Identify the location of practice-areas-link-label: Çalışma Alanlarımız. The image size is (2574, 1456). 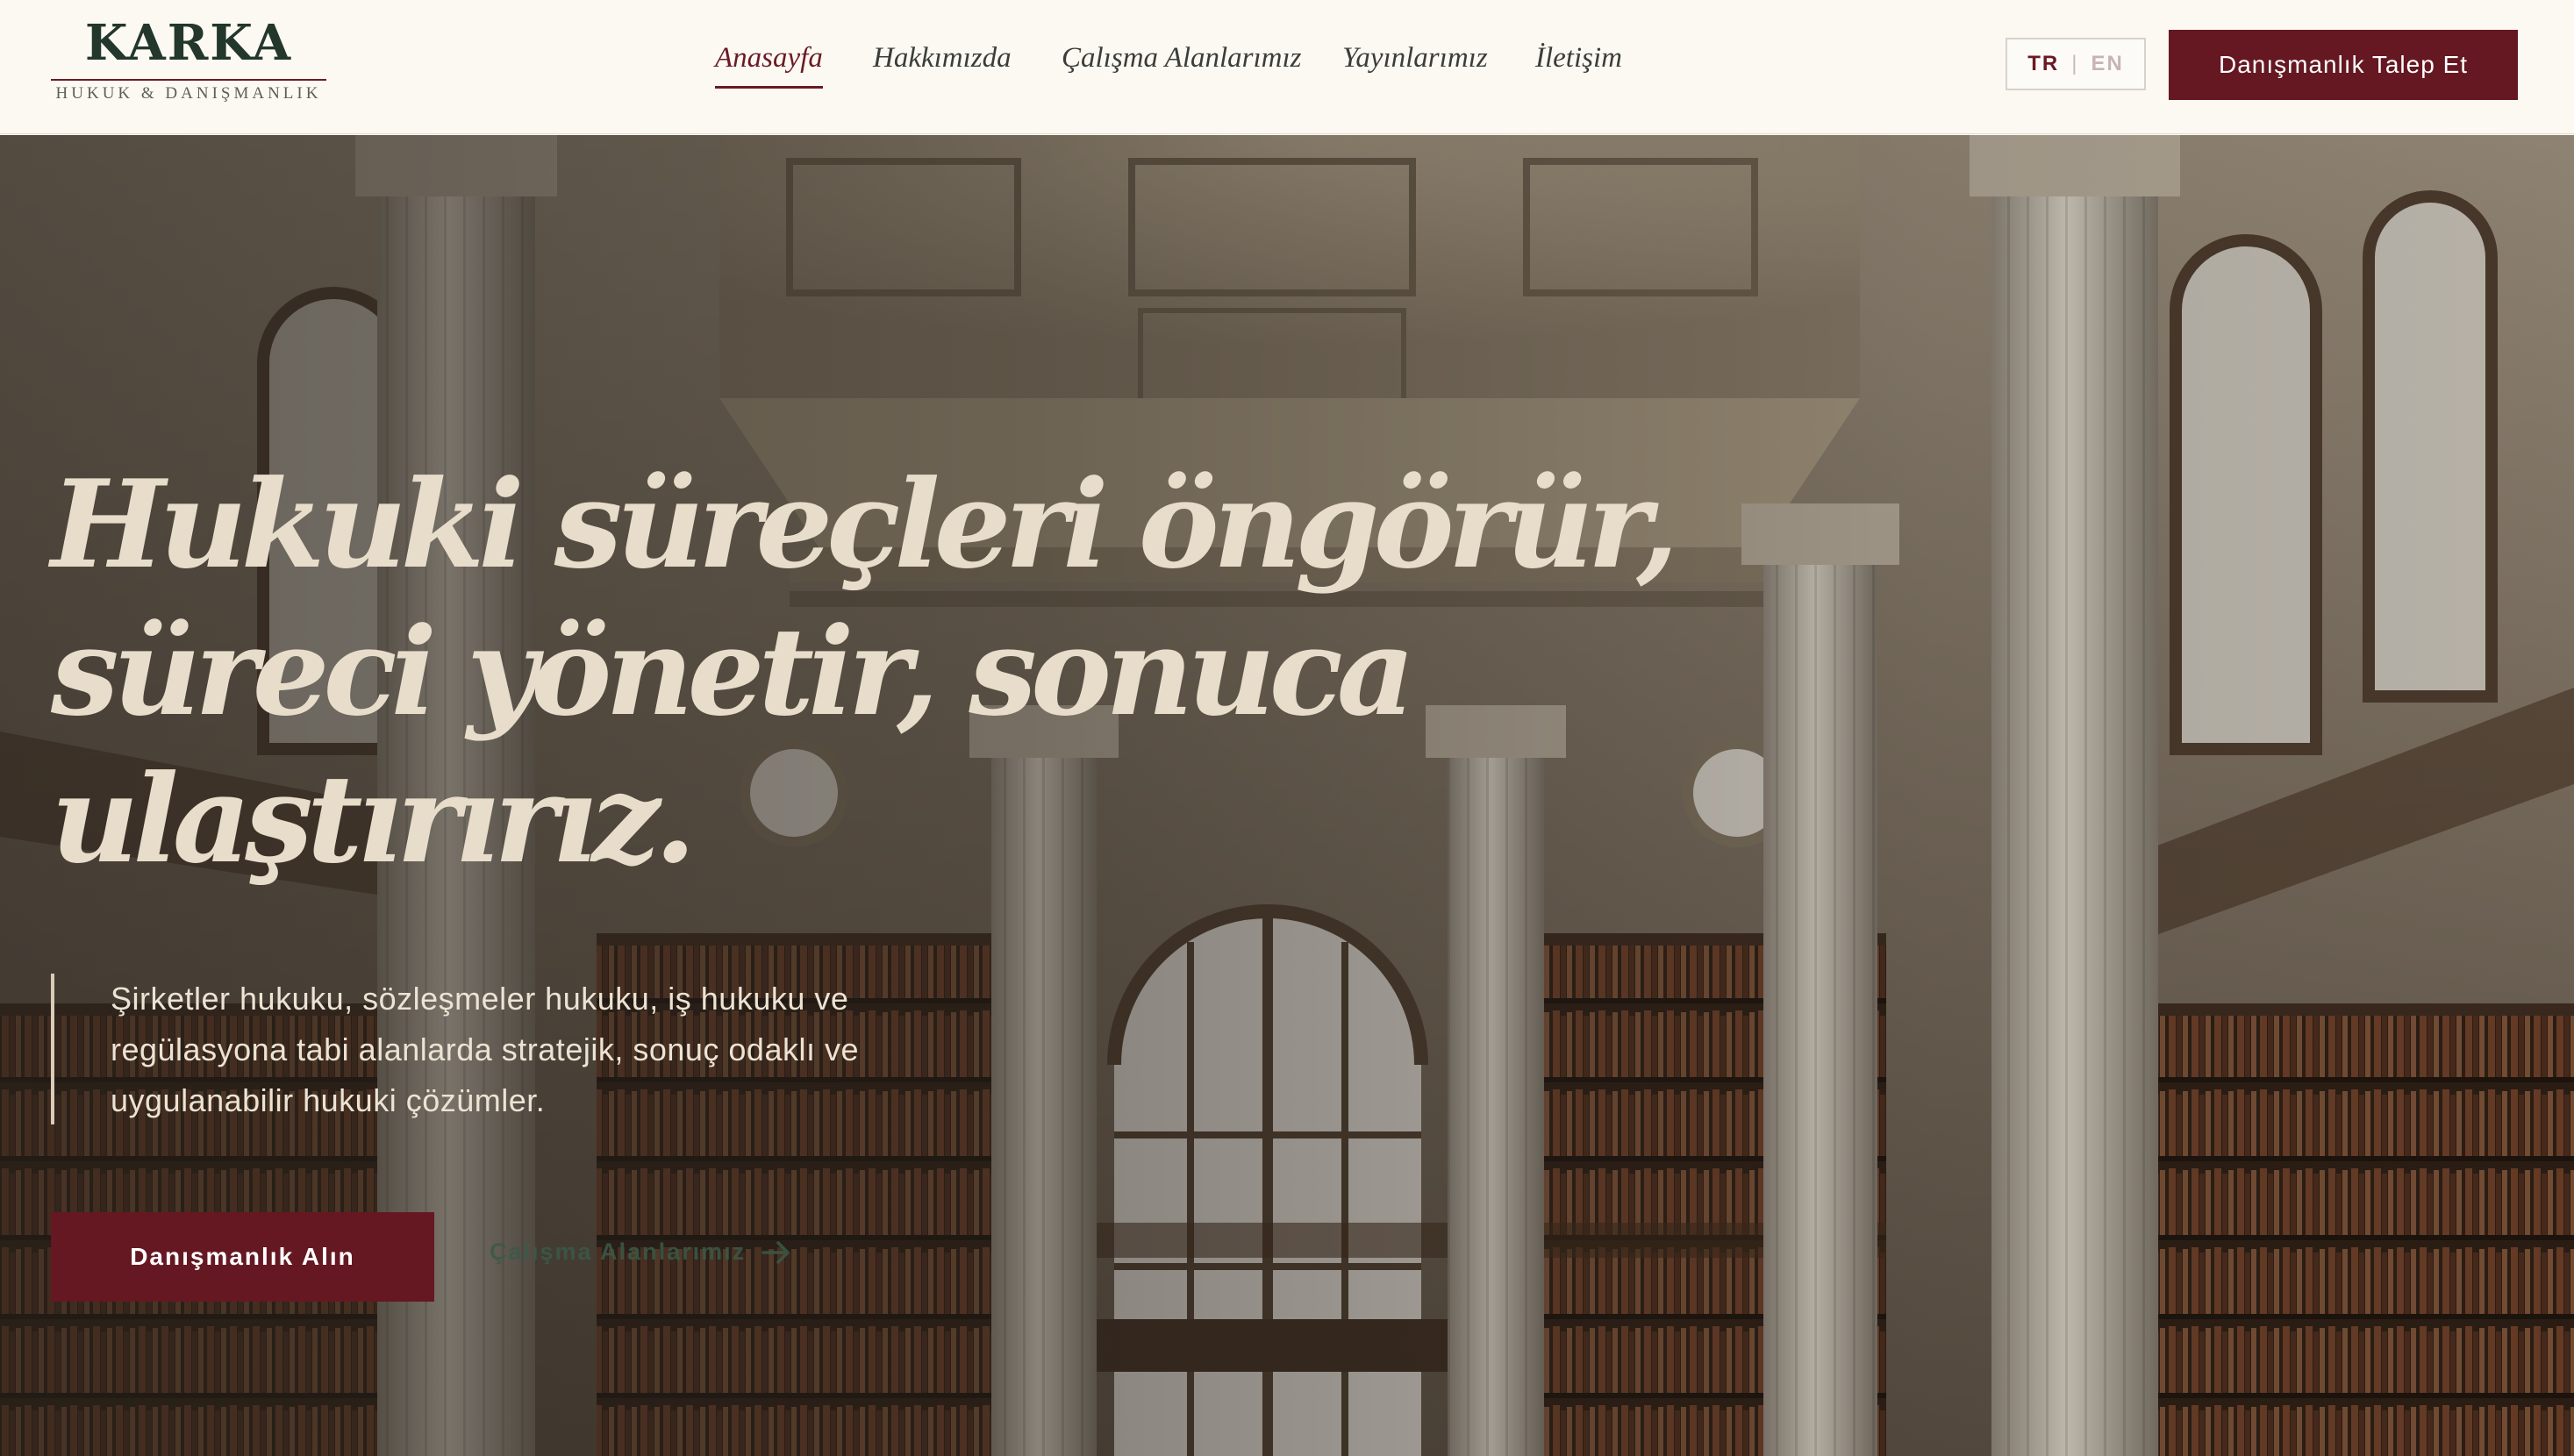
(618, 1251).